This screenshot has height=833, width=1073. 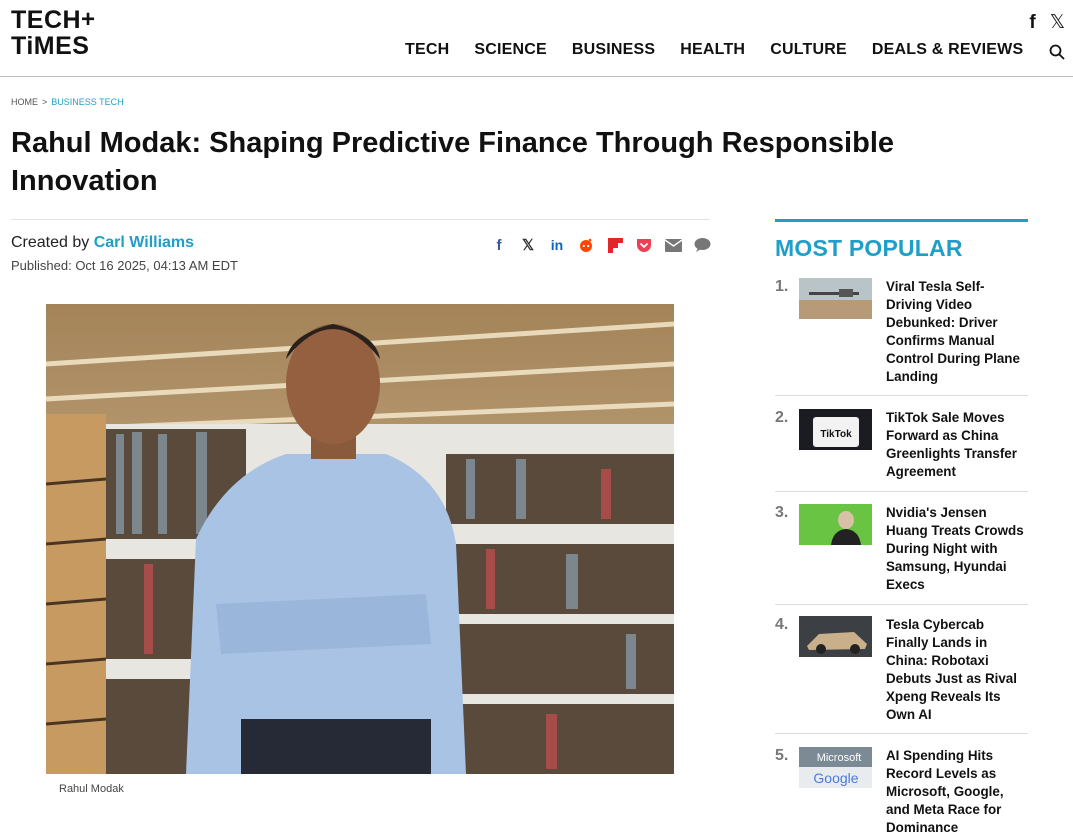 What do you see at coordinates (600, 245) in the screenshot?
I see `share-bar: f 𝕏 in` at bounding box center [600, 245].